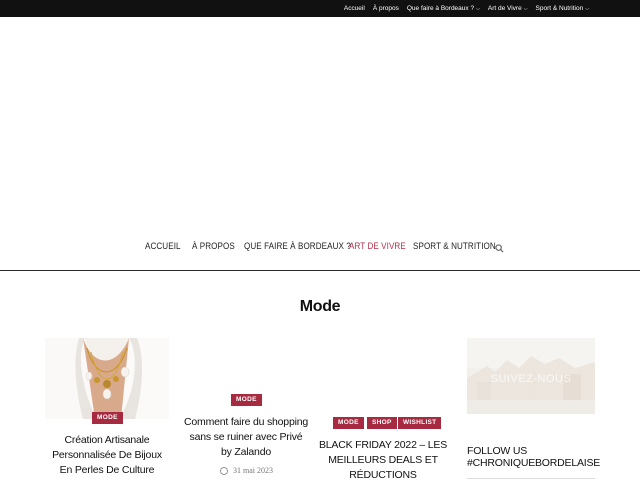  What do you see at coordinates (504, 8) in the screenshot?
I see `top-nav-label: Art de Vivre` at bounding box center [504, 8].